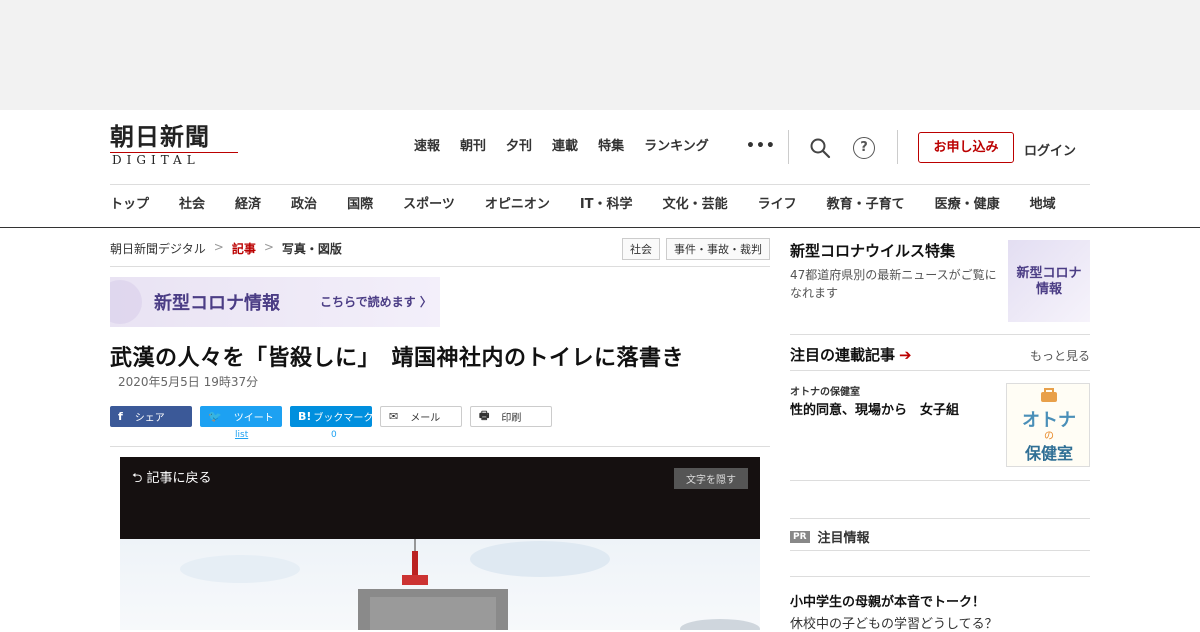  I want to click on article-tags: 社会 事件・事故・裁判, so click(696, 249).